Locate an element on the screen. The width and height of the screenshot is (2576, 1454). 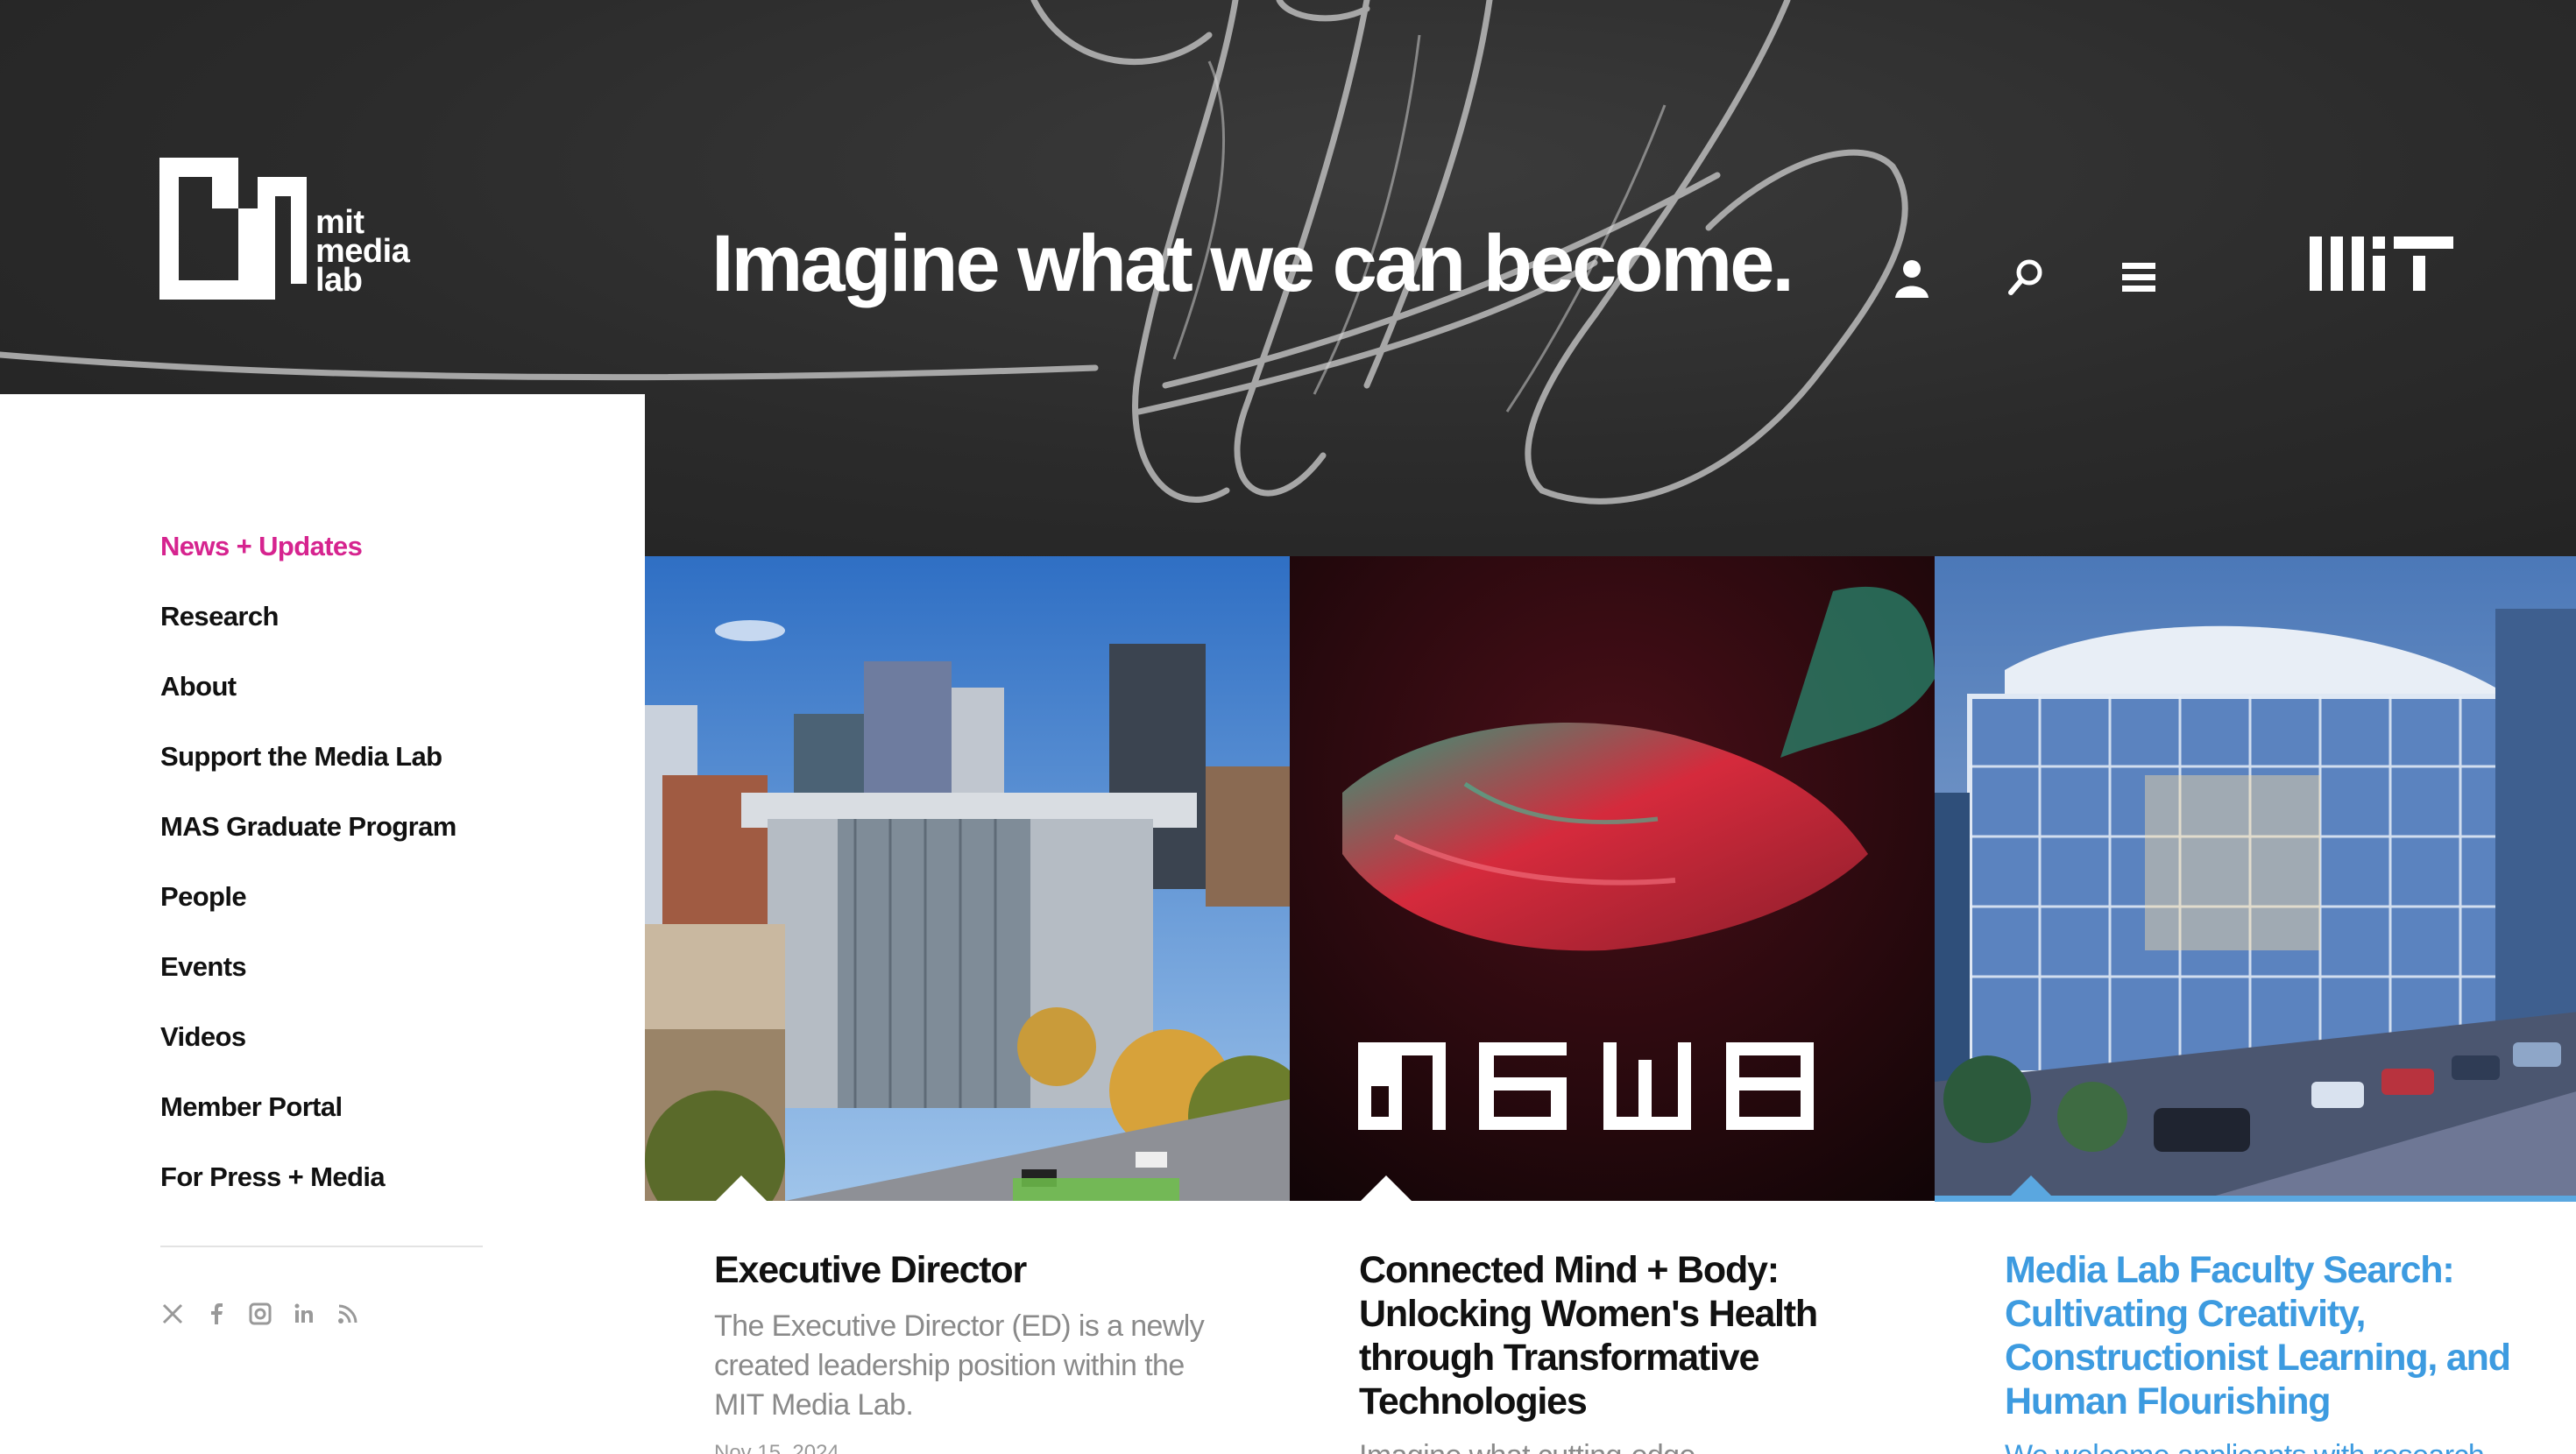
x-icon is located at coordinates (172, 1314).